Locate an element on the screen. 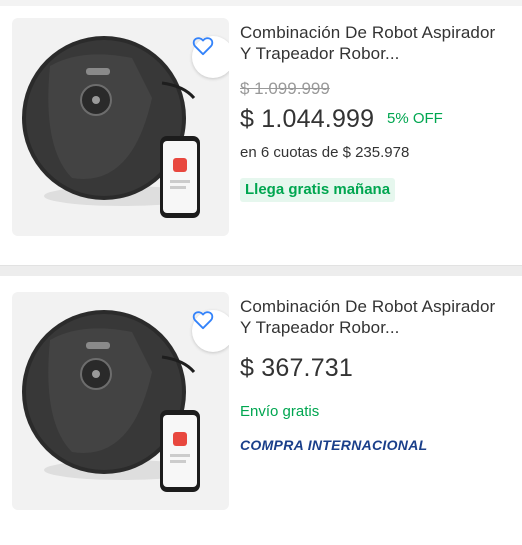 The width and height of the screenshot is (522, 545). card-divider is located at coordinates (261, 270).